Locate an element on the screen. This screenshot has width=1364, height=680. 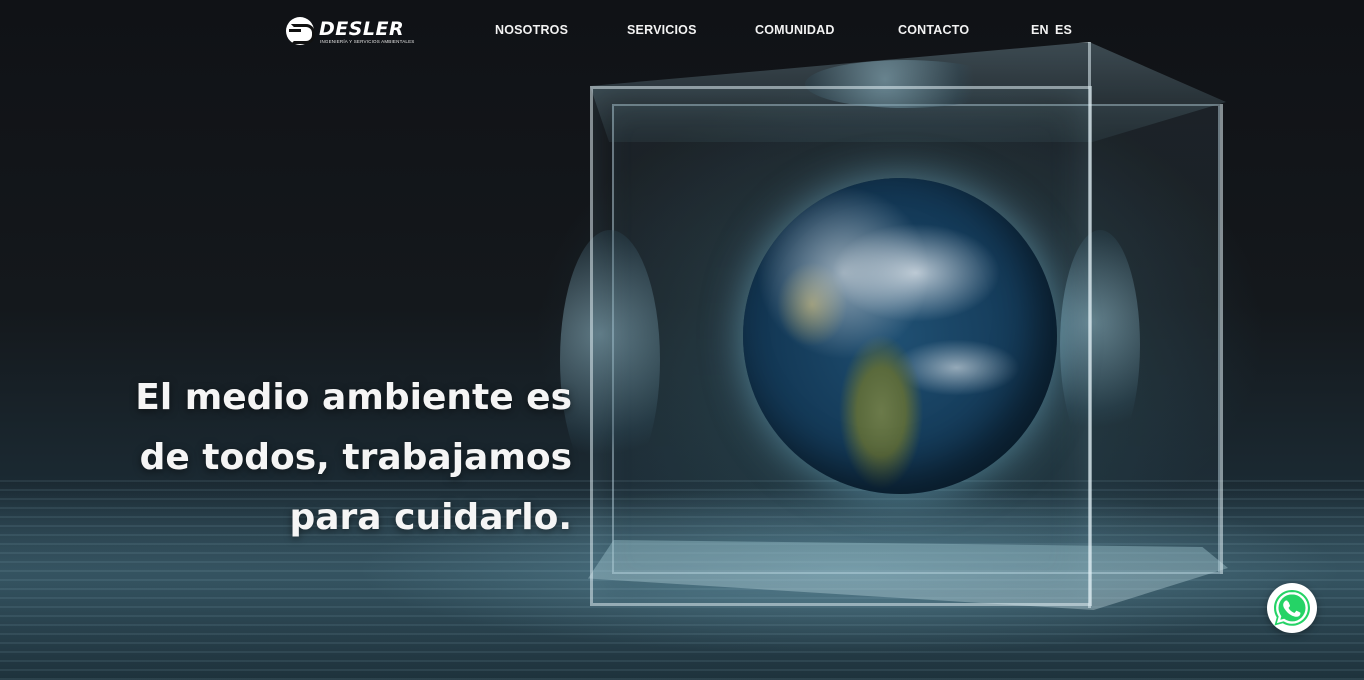
whatsapp-icon is located at coordinates (1292, 608).